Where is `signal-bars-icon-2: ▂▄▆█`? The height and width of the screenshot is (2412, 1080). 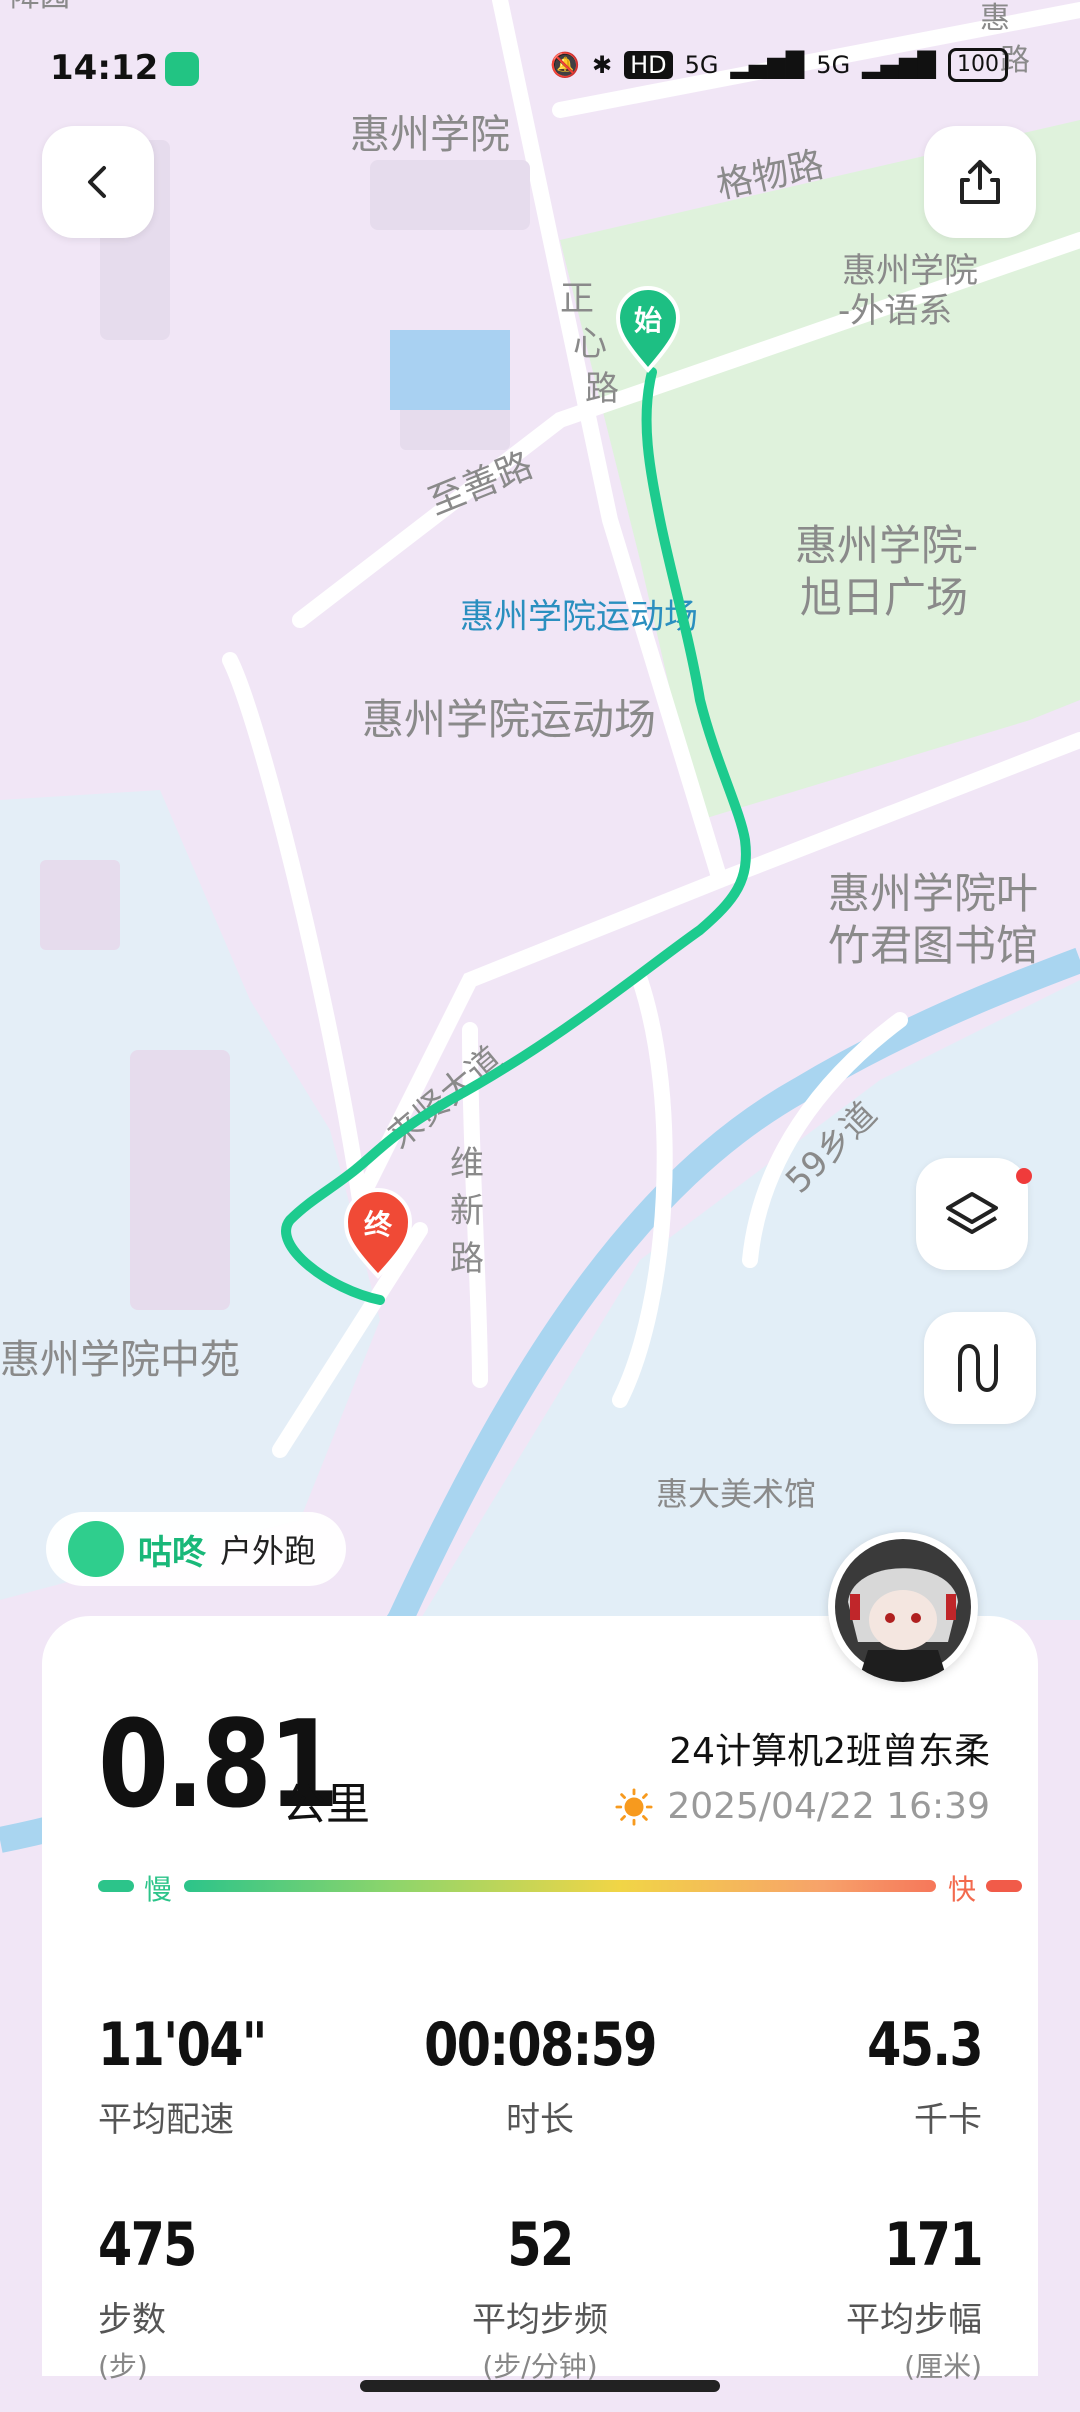
signal-bars-icon-2: ▂▄▆█ is located at coordinates (899, 65).